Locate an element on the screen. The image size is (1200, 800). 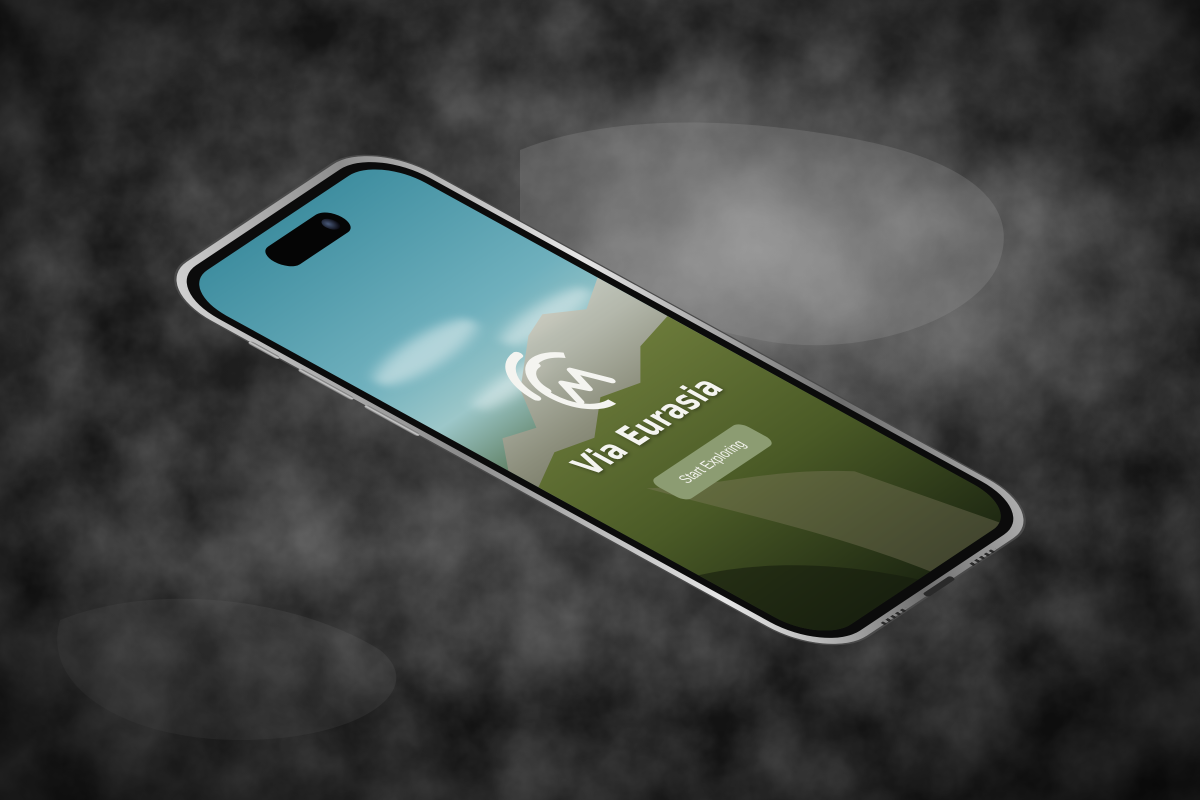
front-camera-icon is located at coordinates (331, 224).